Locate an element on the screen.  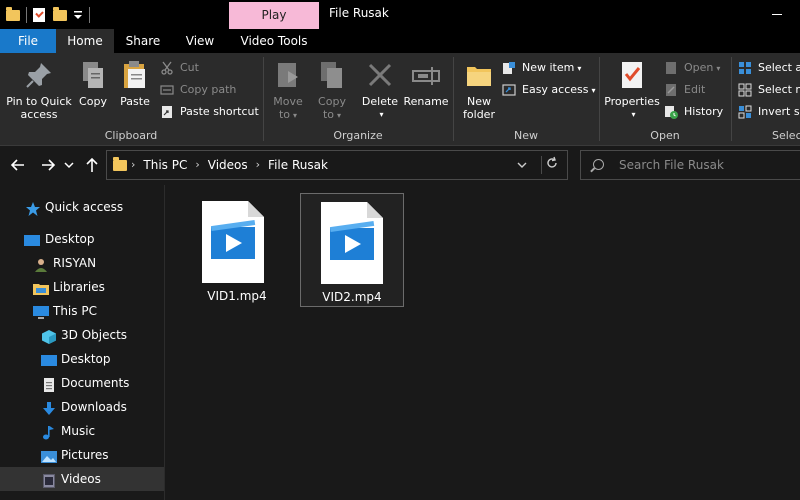
folder-icon is located at coordinates (13, 14).